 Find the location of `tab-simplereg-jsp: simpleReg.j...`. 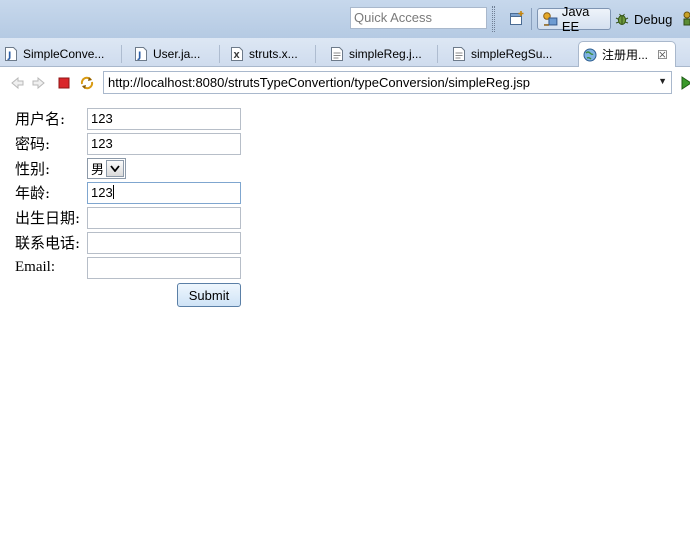

tab-simplereg-jsp: simpleReg.j... is located at coordinates (384, 54).